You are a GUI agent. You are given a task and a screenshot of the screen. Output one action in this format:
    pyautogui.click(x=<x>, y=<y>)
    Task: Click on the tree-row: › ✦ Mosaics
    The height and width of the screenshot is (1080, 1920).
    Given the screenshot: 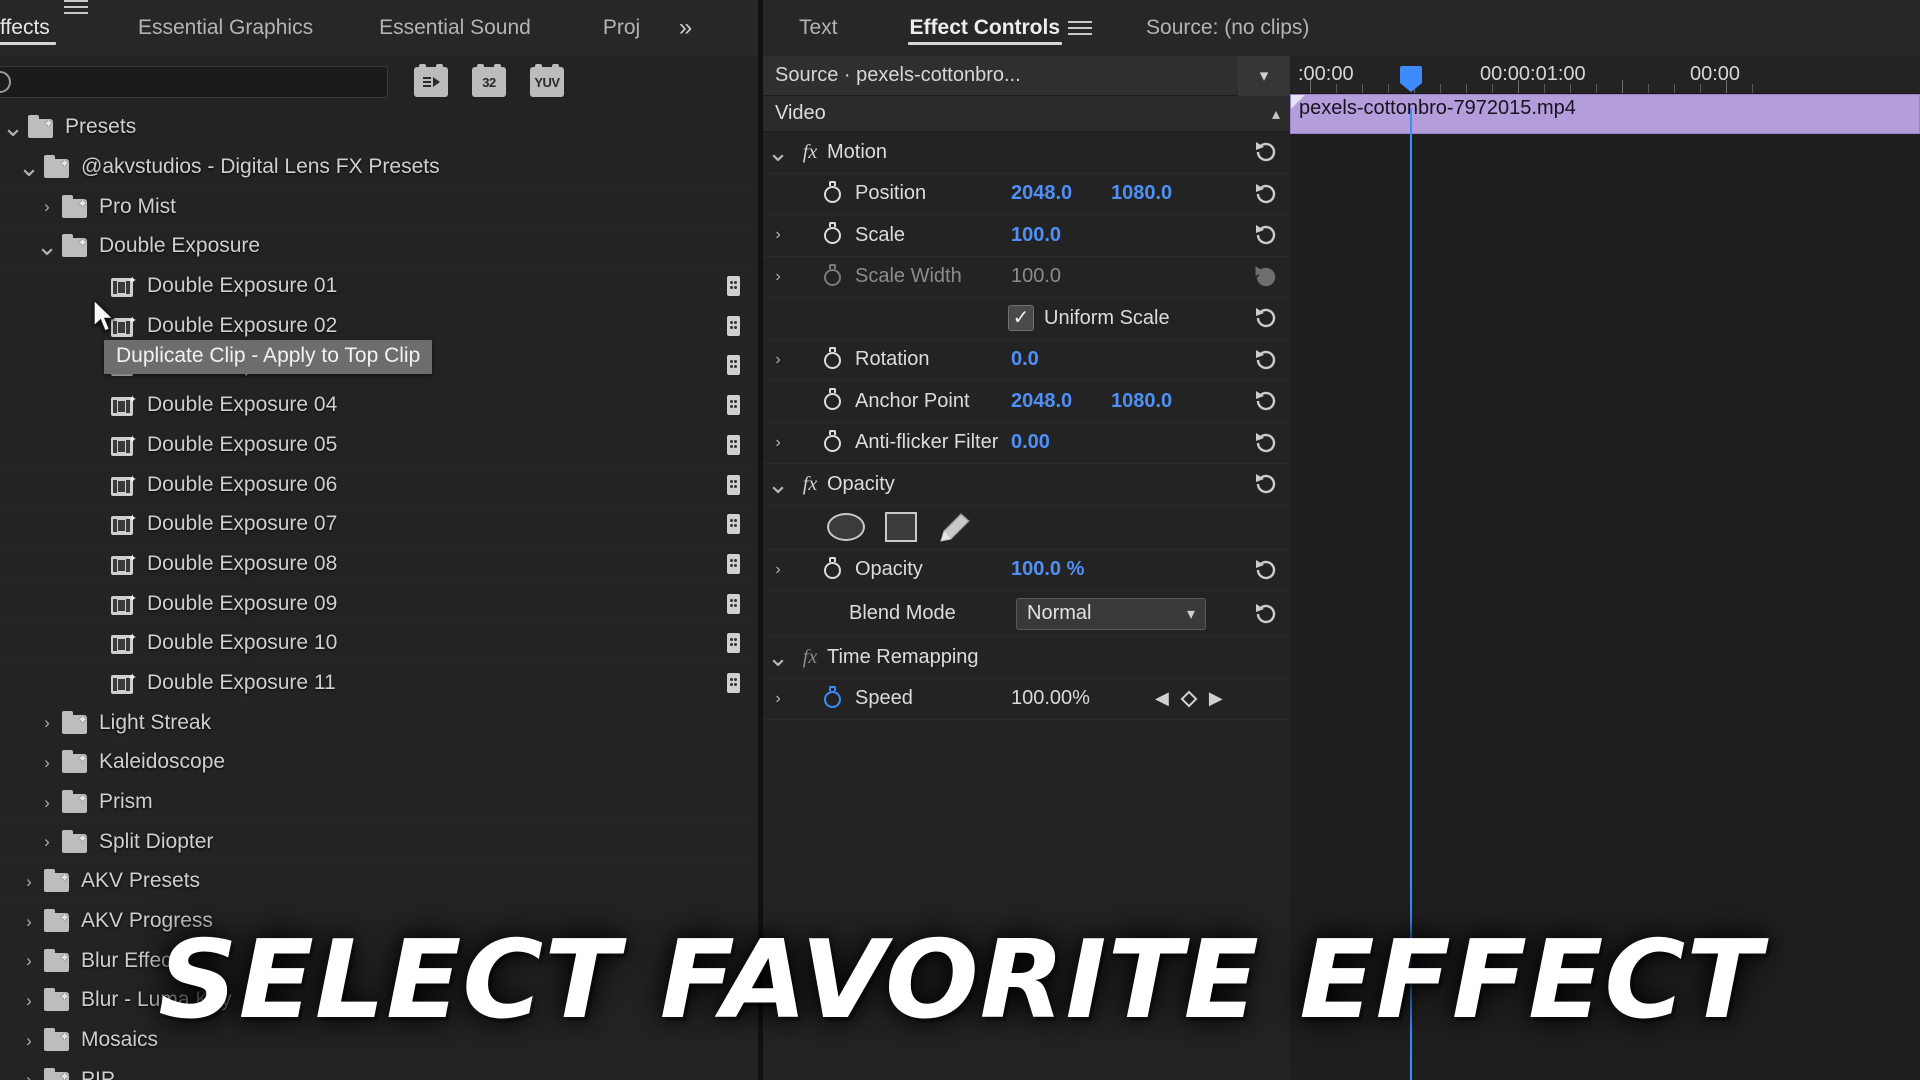 What is the action you would take?
    pyautogui.click(x=379, y=1041)
    